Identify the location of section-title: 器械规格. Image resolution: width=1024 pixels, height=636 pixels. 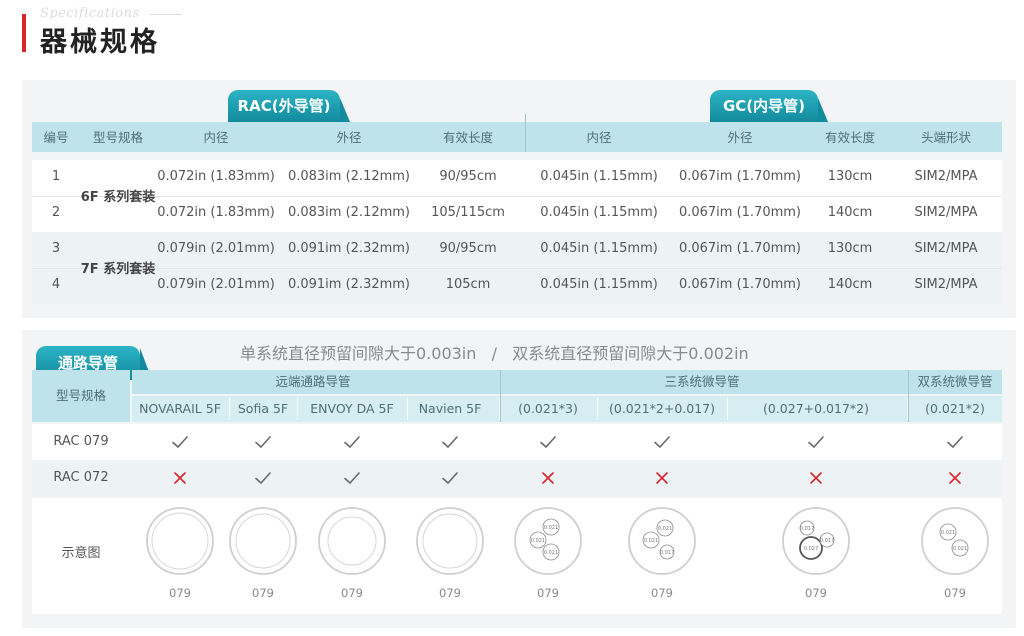
(100, 42).